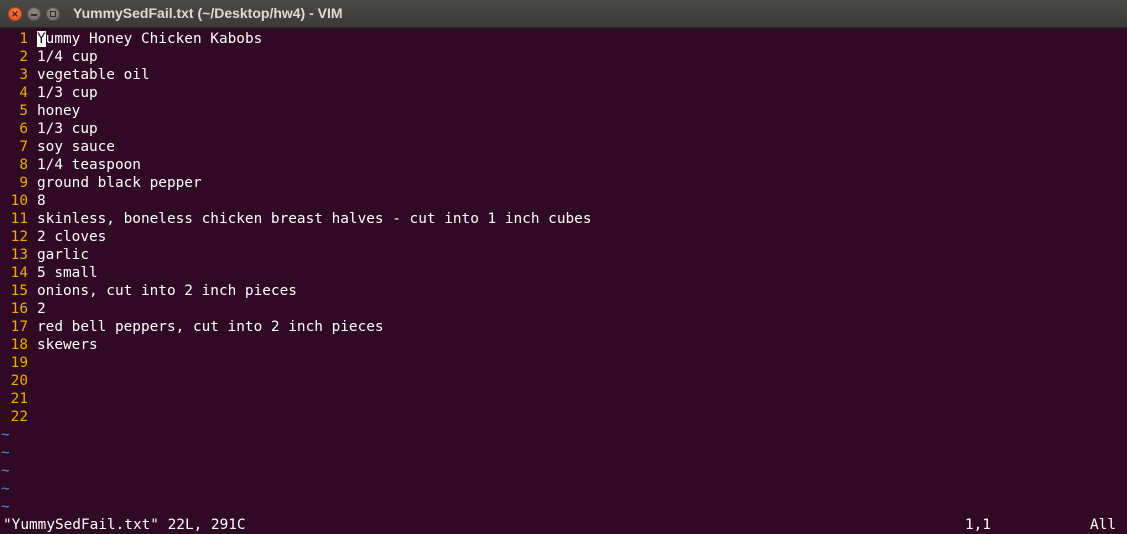  Describe the element at coordinates (563, 165) in the screenshot. I see `buffer-line: 8 1/4 teaspoon` at that location.